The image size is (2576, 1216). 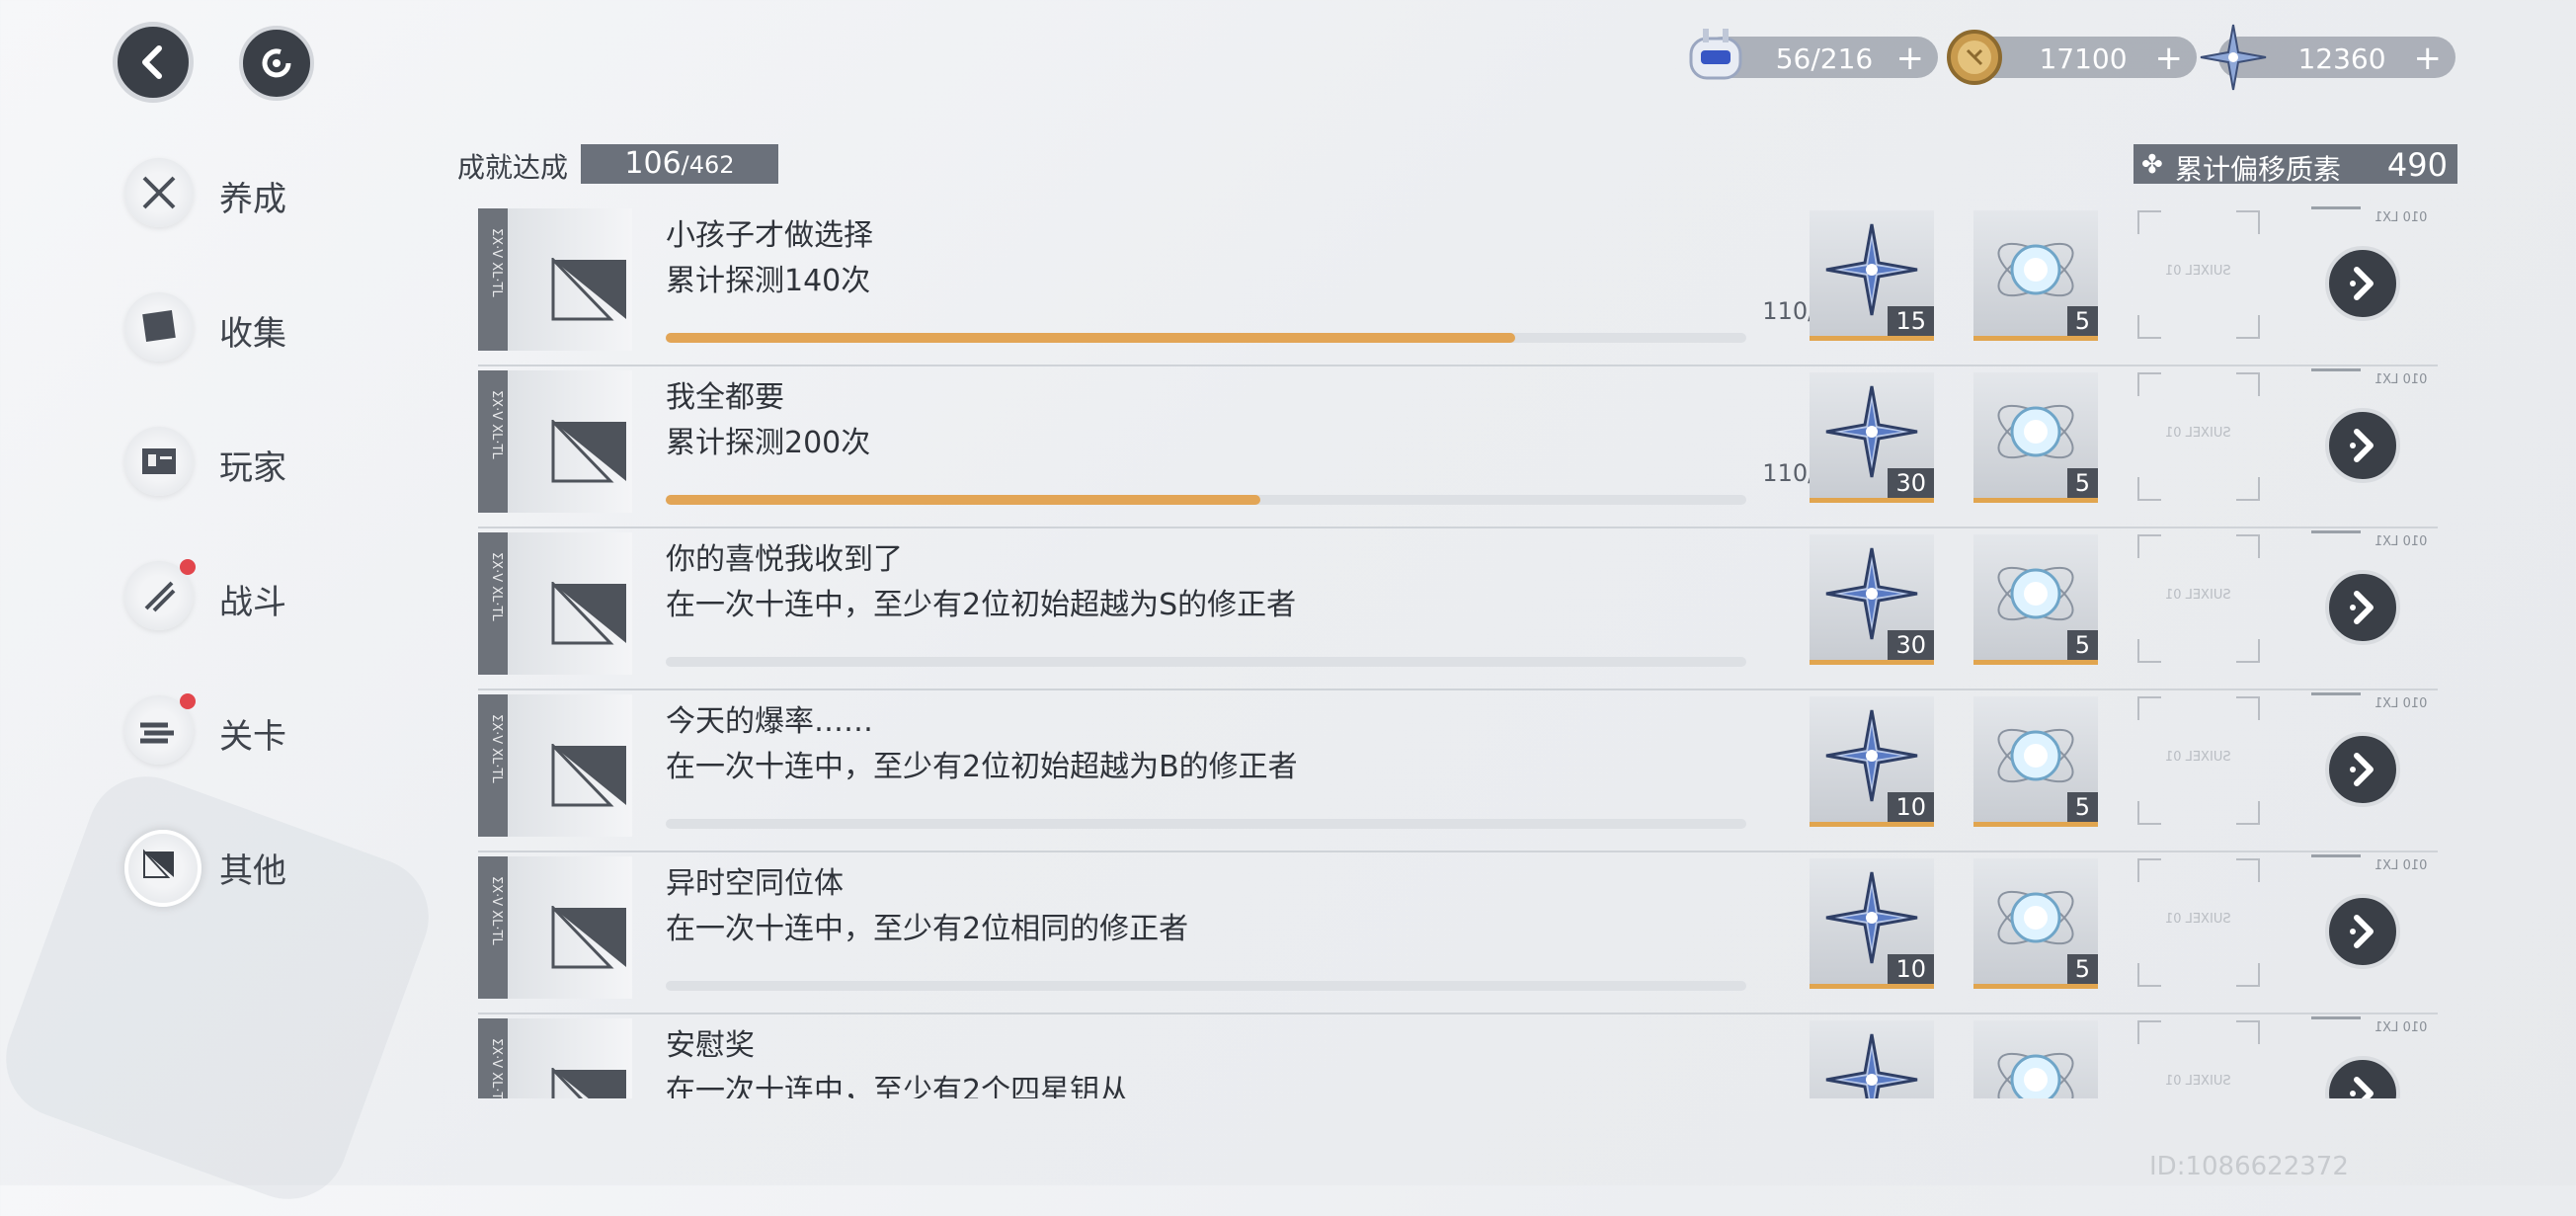 What do you see at coordinates (513, 167) in the screenshot?
I see `achievement-label: 成就达成` at bounding box center [513, 167].